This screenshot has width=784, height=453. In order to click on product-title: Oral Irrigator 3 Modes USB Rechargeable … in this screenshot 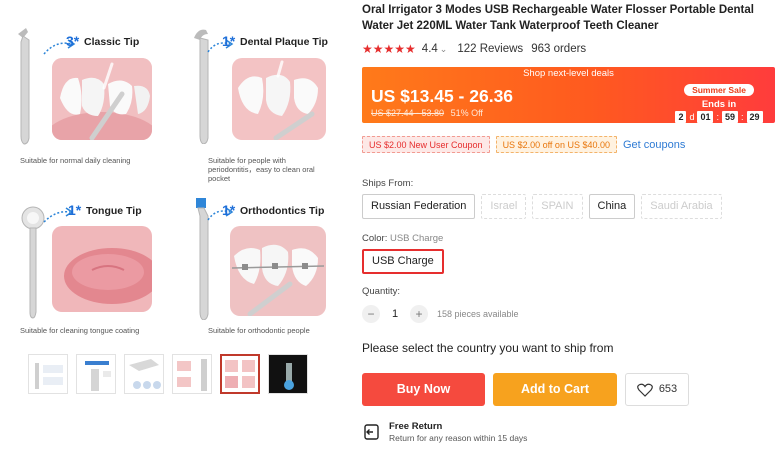, I will do `click(558, 18)`.